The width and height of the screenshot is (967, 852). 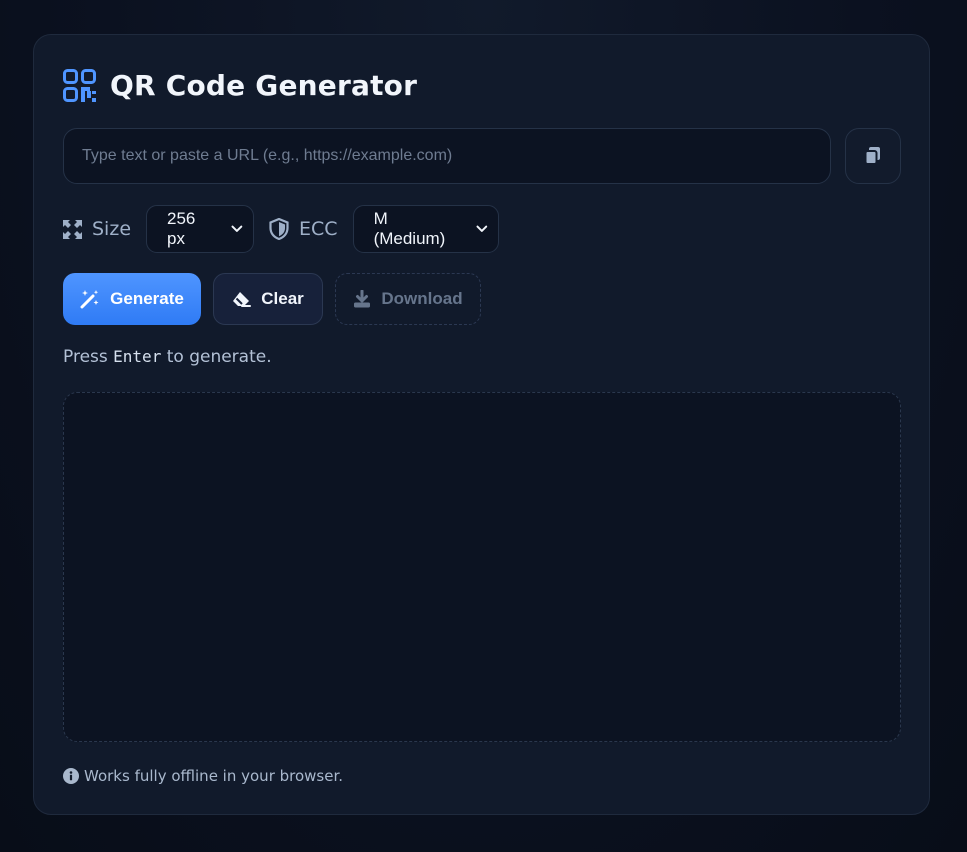 I want to click on header: QR Code Generator, so click(x=240, y=85).